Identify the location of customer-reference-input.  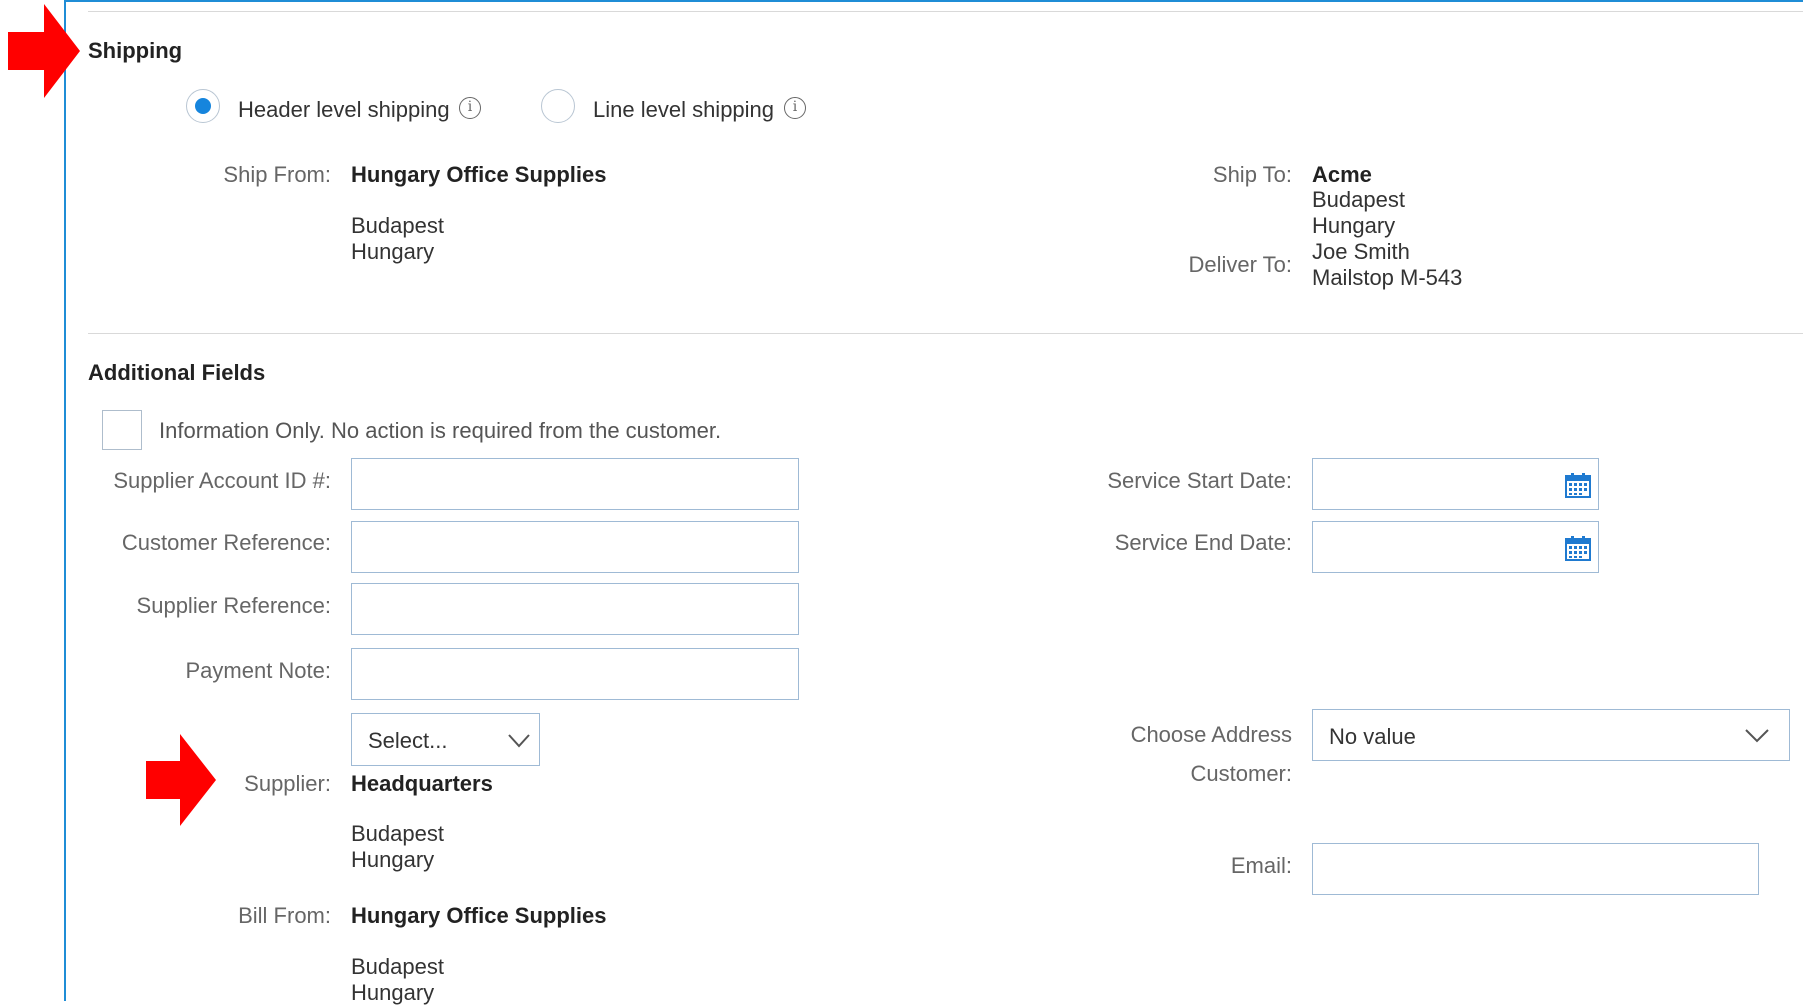
(575, 547).